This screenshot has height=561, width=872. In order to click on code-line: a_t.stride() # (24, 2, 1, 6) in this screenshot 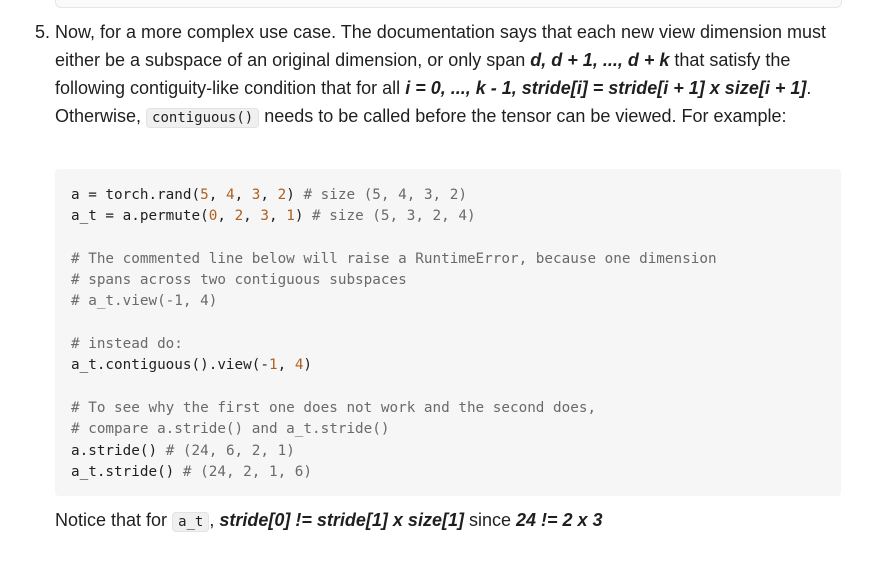, I will do `click(192, 471)`.